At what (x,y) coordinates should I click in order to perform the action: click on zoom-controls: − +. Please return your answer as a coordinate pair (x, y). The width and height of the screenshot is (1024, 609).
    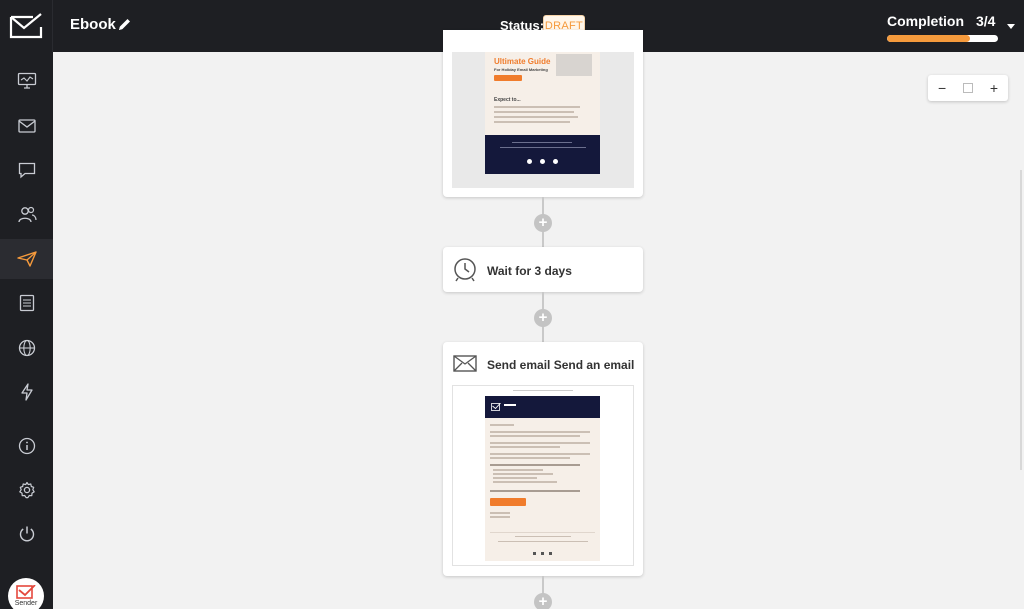
    Looking at the image, I should click on (968, 88).